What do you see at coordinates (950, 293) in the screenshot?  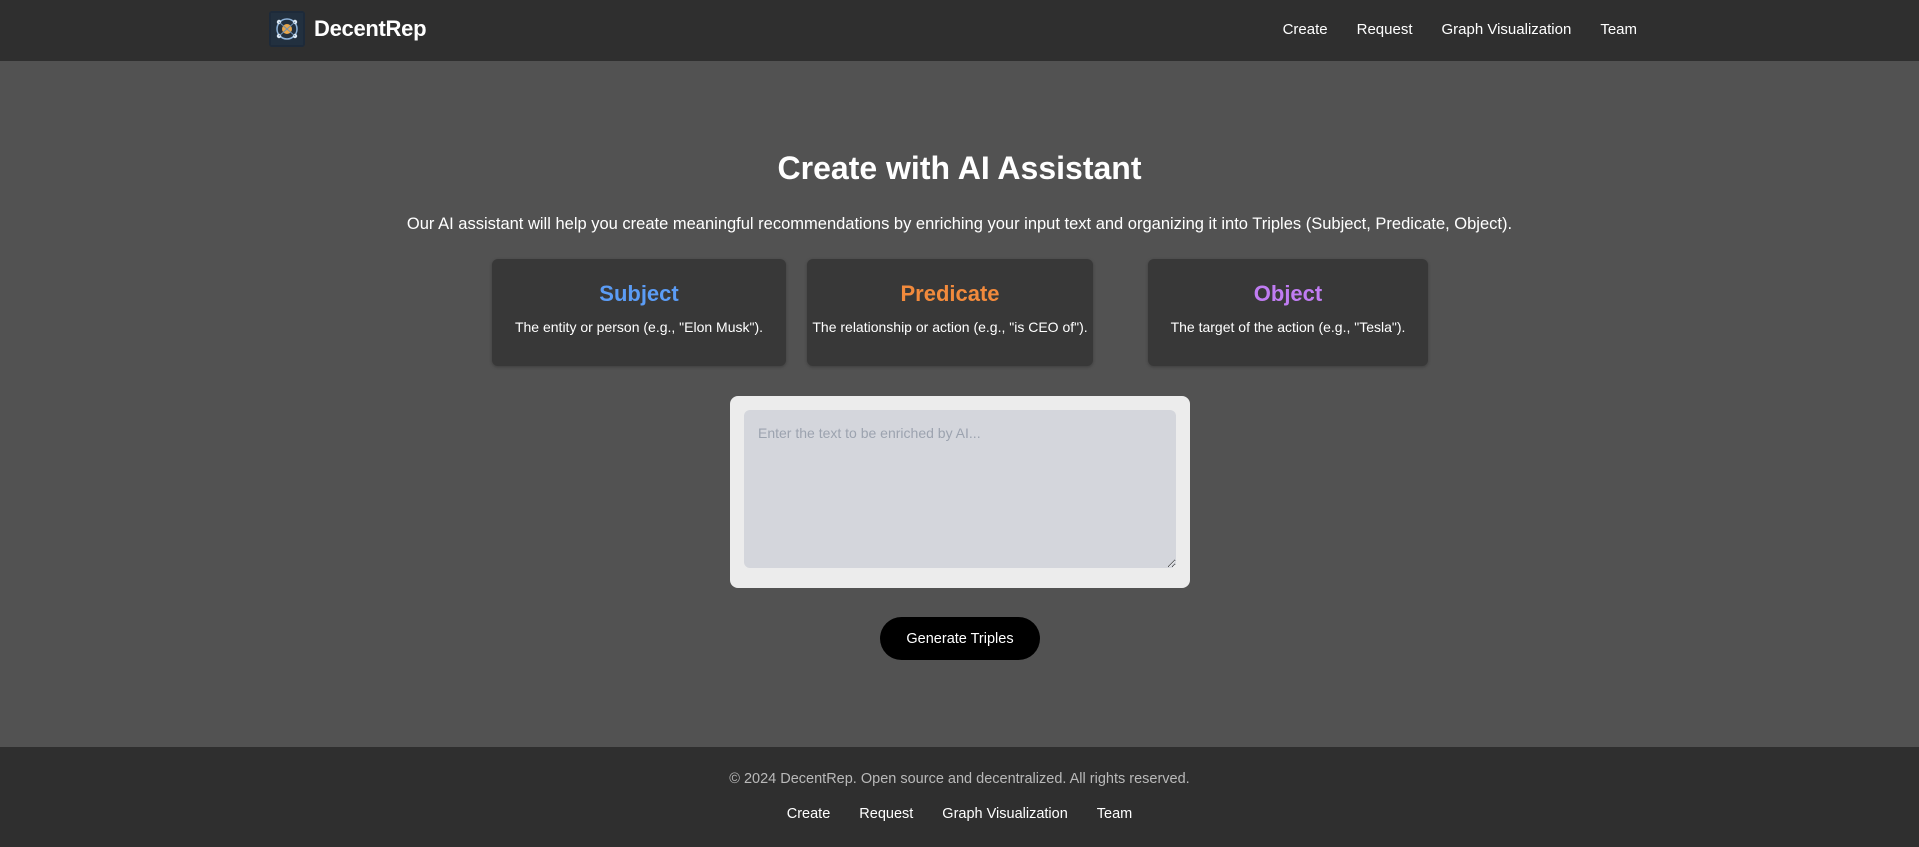 I see `predicate-card-title: Predicate` at bounding box center [950, 293].